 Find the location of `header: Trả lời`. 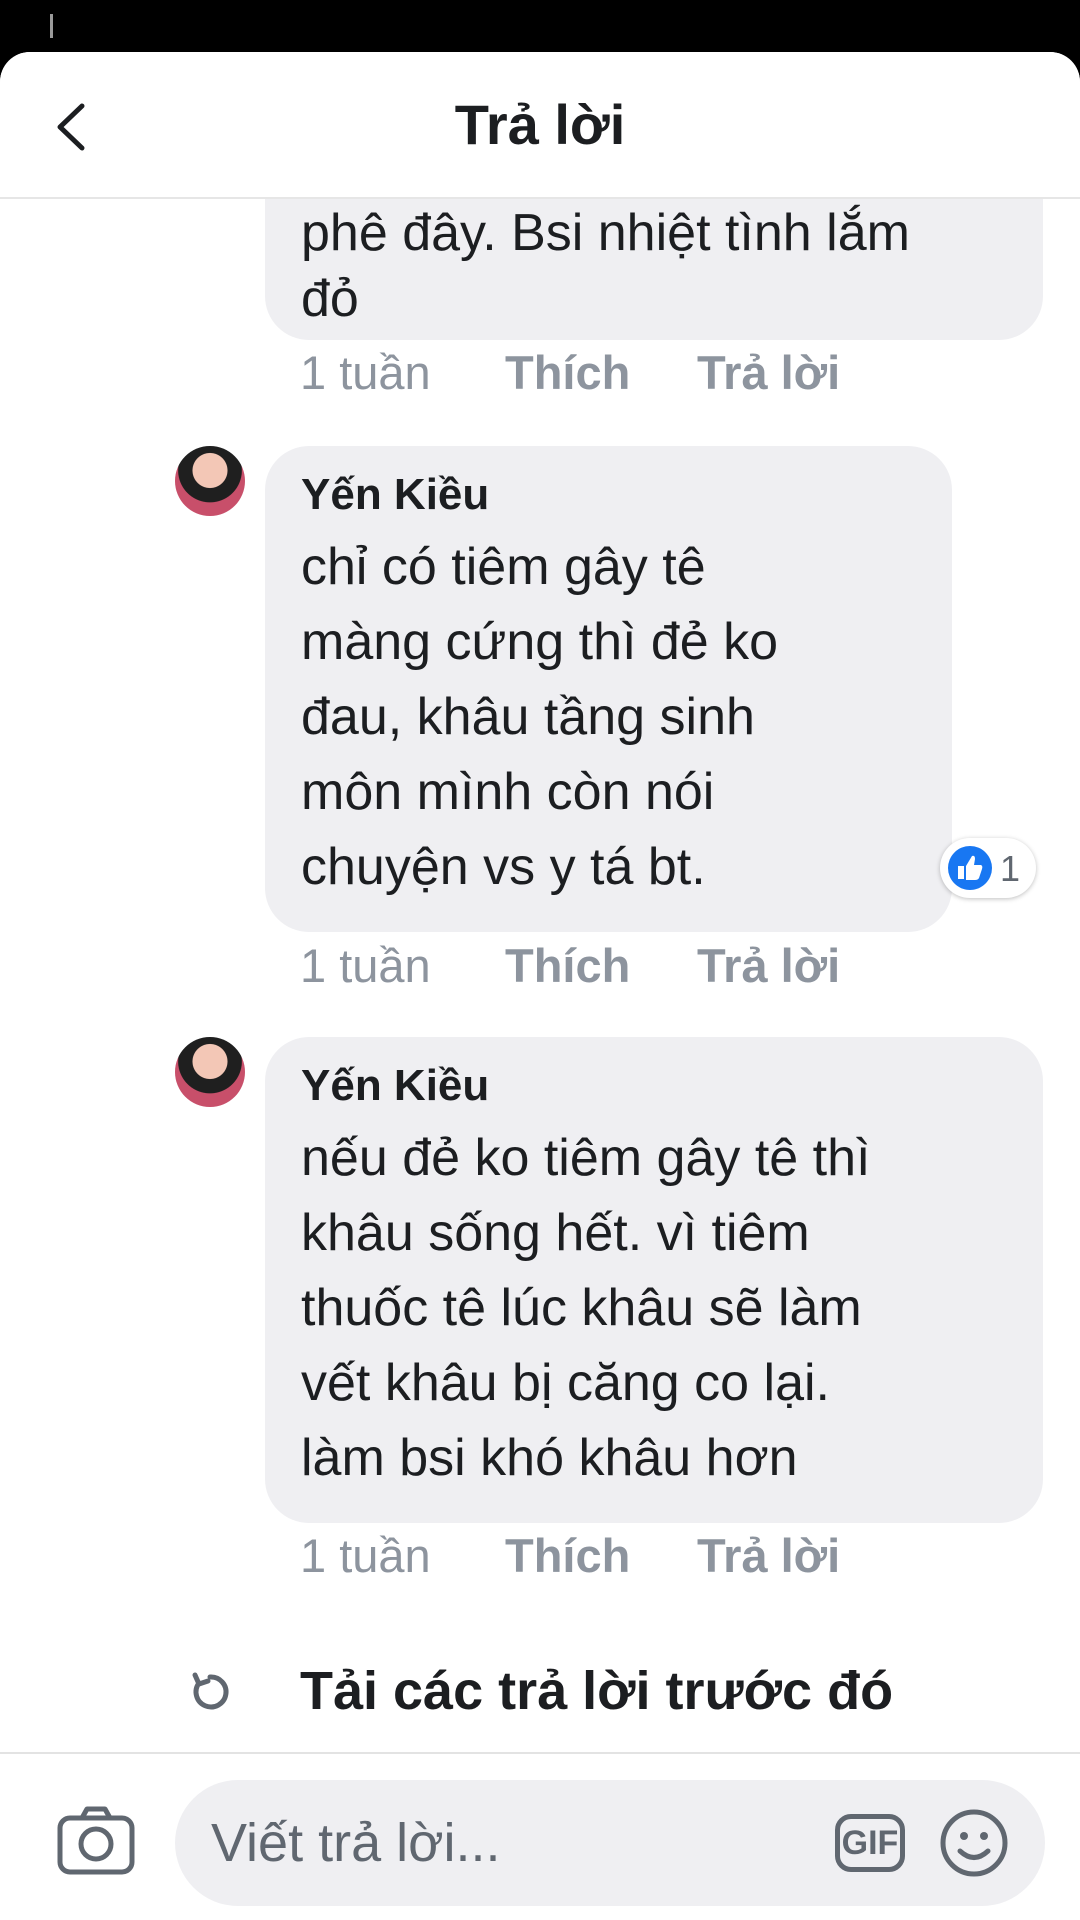

header: Trả lời is located at coordinates (540, 125).